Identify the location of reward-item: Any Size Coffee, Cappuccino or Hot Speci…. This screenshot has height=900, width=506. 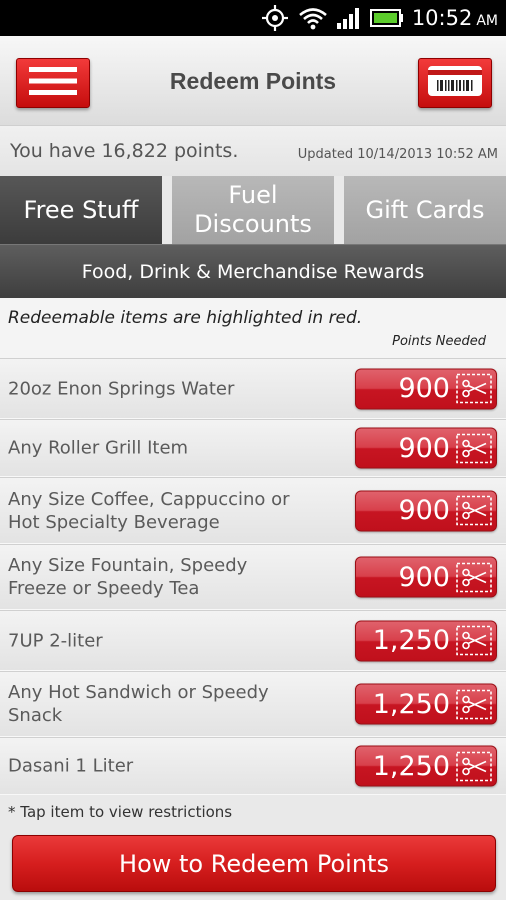
(253, 510).